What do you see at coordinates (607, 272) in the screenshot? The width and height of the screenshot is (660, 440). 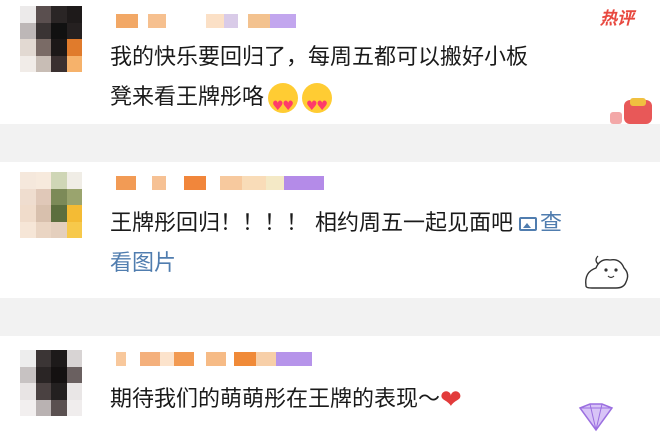 I see `cartoon-dog-decoration-icon` at bounding box center [607, 272].